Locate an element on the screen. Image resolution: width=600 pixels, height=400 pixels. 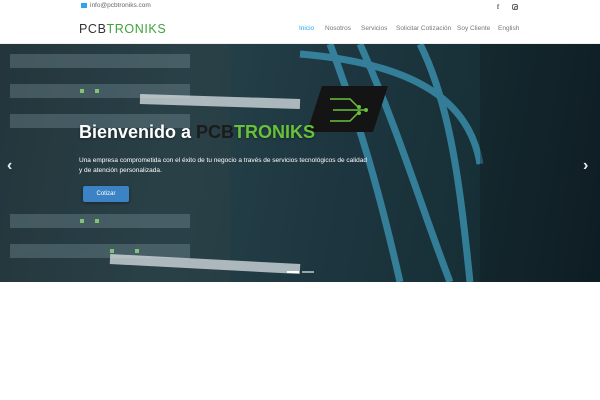
mail-icon is located at coordinates (84, 5).